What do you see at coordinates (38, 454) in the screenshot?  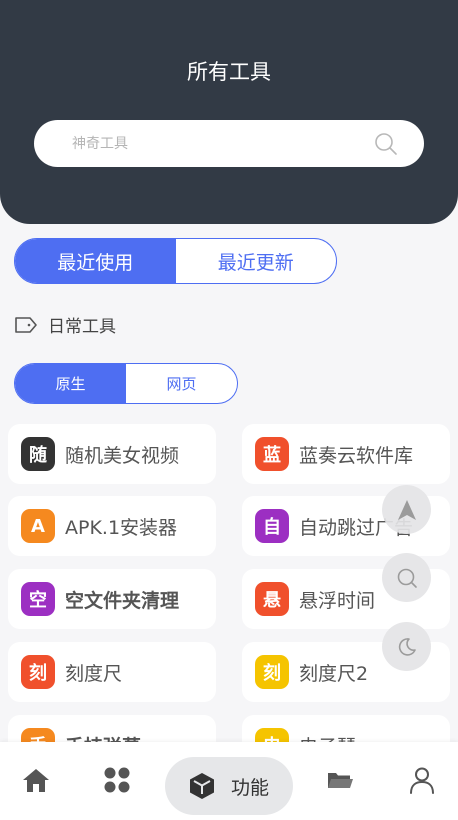 I see `tool-badge: 随` at bounding box center [38, 454].